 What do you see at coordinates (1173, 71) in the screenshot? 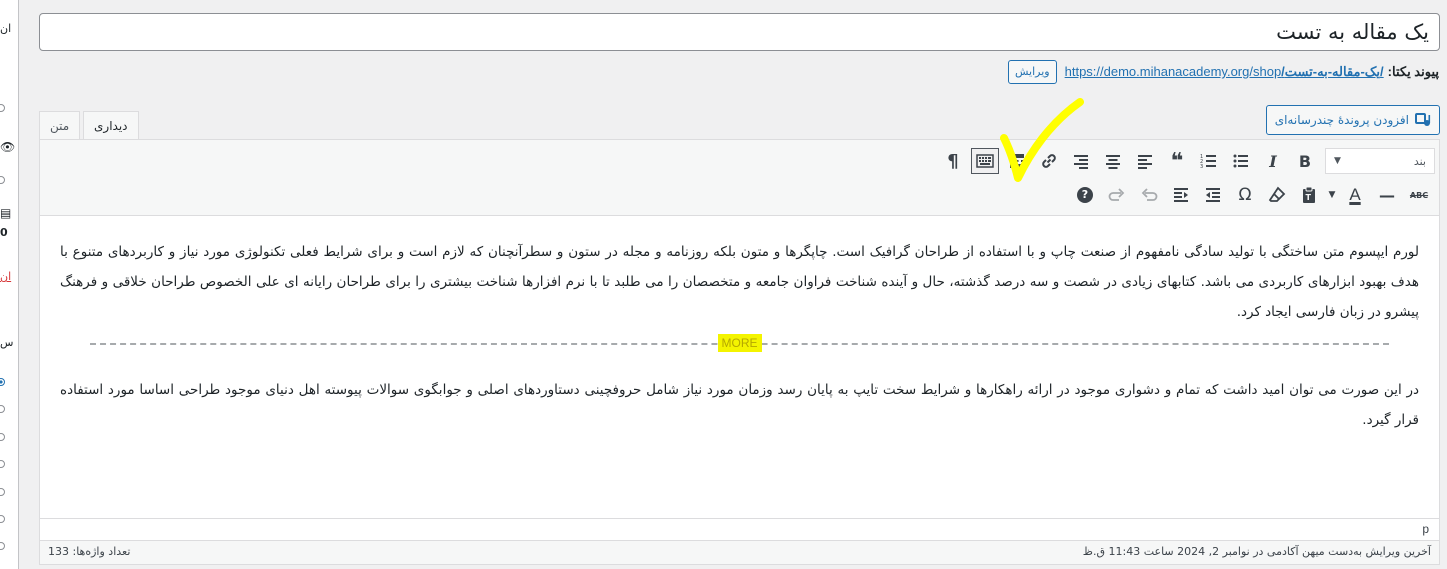
I see `permalink-base-url: https://demo.mihanacademy.org/shop` at bounding box center [1173, 71].